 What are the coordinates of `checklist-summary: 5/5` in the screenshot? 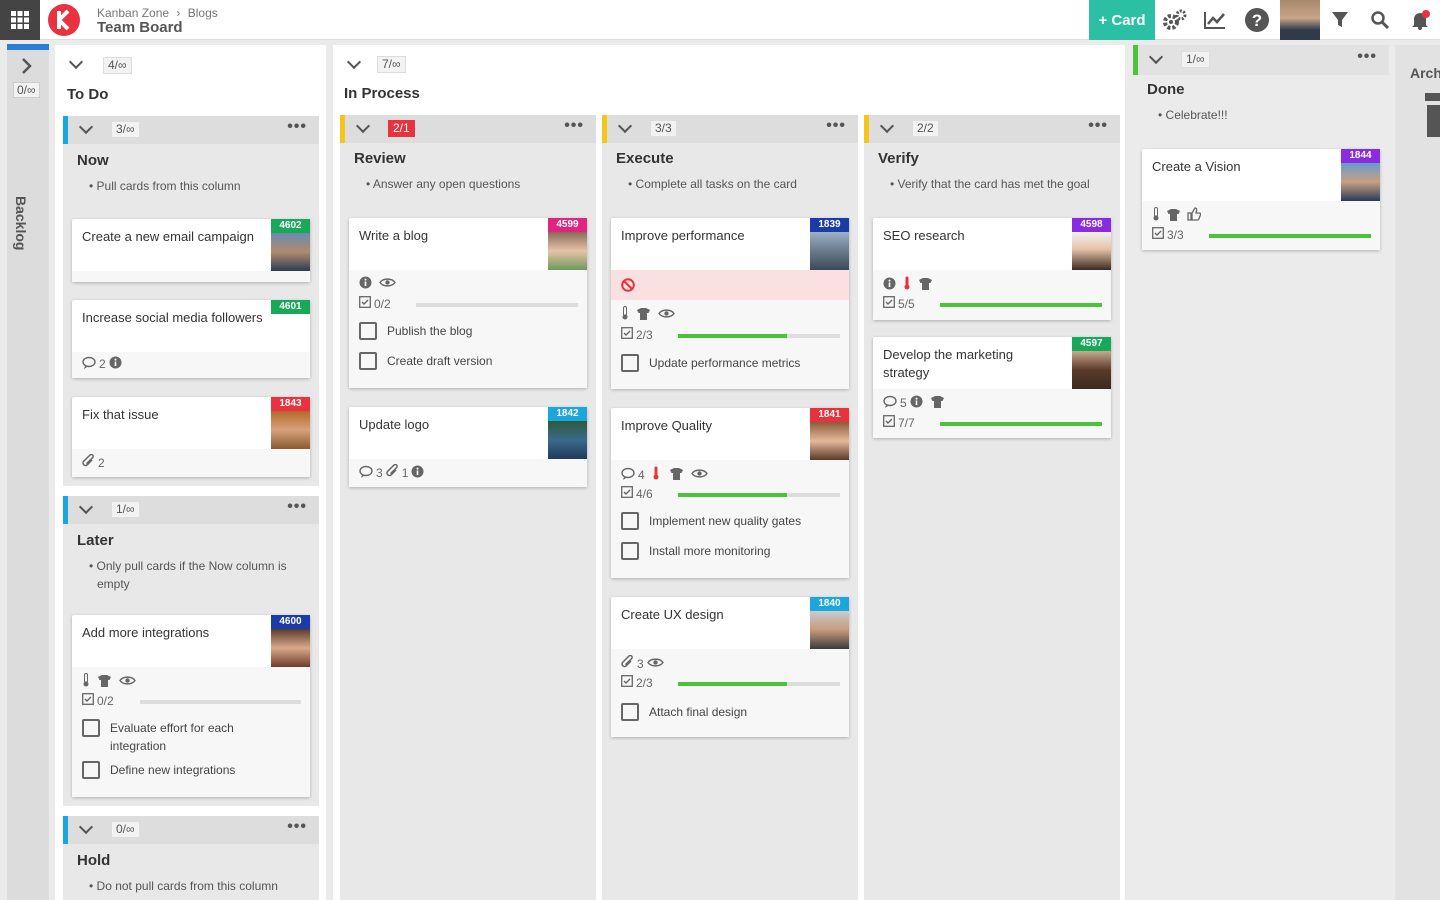 It's located at (899, 303).